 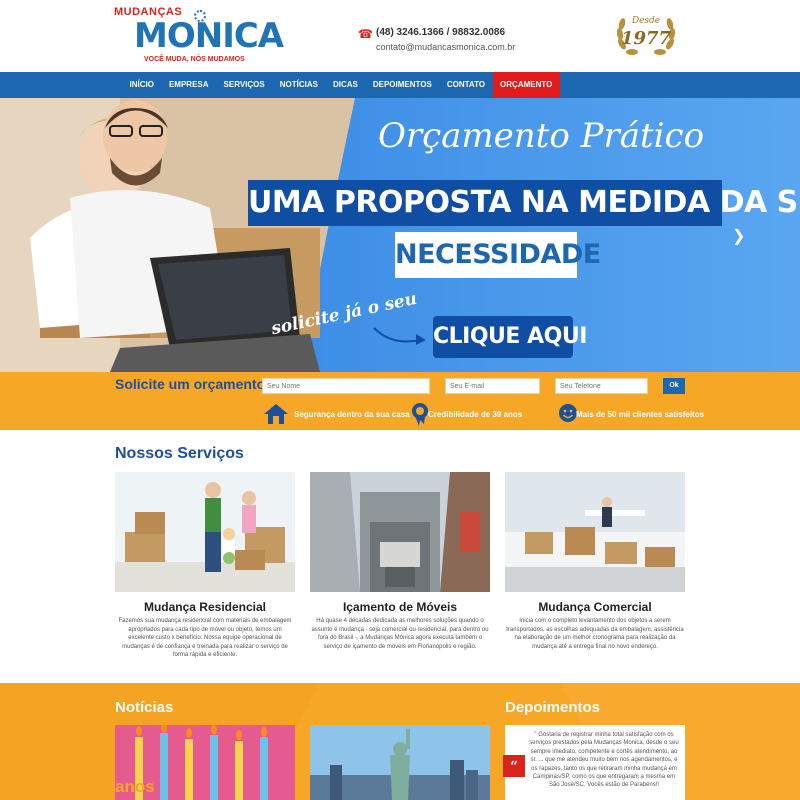 I want to click on hero-headline-line1: UMA PROPOSTA NA MEDIDA DA SUA, so click(x=524, y=202).